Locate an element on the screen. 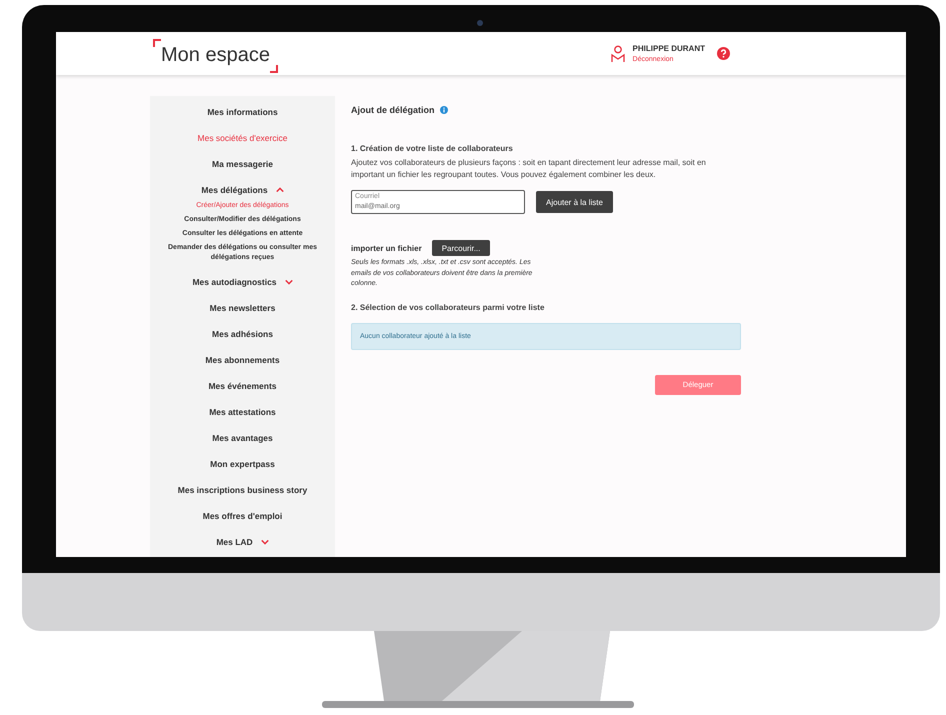  camera-icon is located at coordinates (480, 23).